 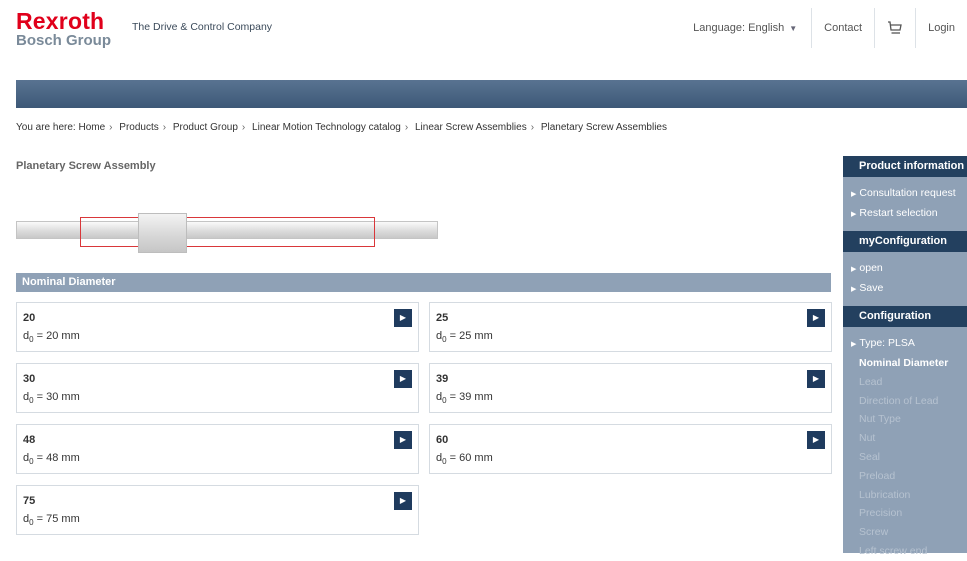 I want to click on screw-assembly-illustration, so click(x=227, y=233).